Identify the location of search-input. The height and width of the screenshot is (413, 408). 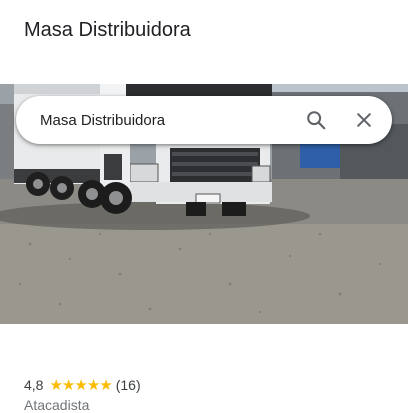
(154, 120).